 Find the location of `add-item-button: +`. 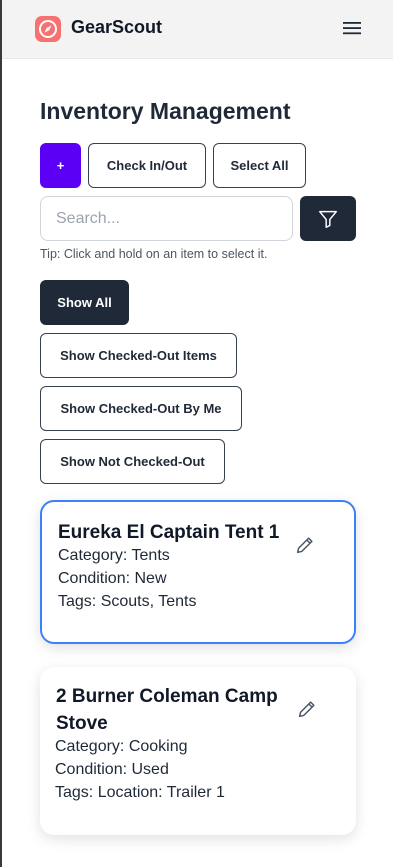

add-item-button: + is located at coordinates (60, 165).